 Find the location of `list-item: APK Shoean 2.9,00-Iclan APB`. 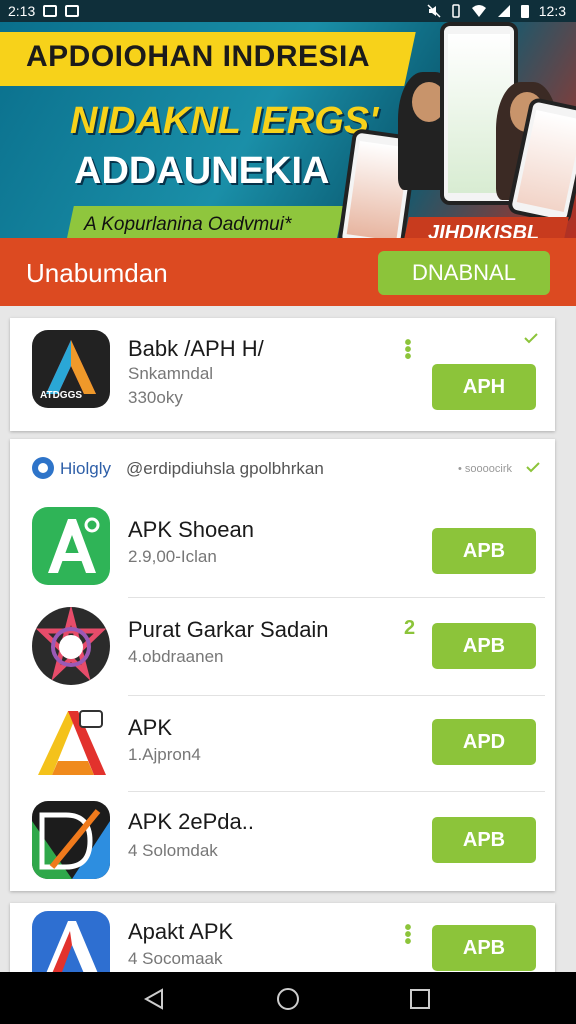

list-item: APK Shoean 2.9,00-Iclan APB is located at coordinates (282, 545).